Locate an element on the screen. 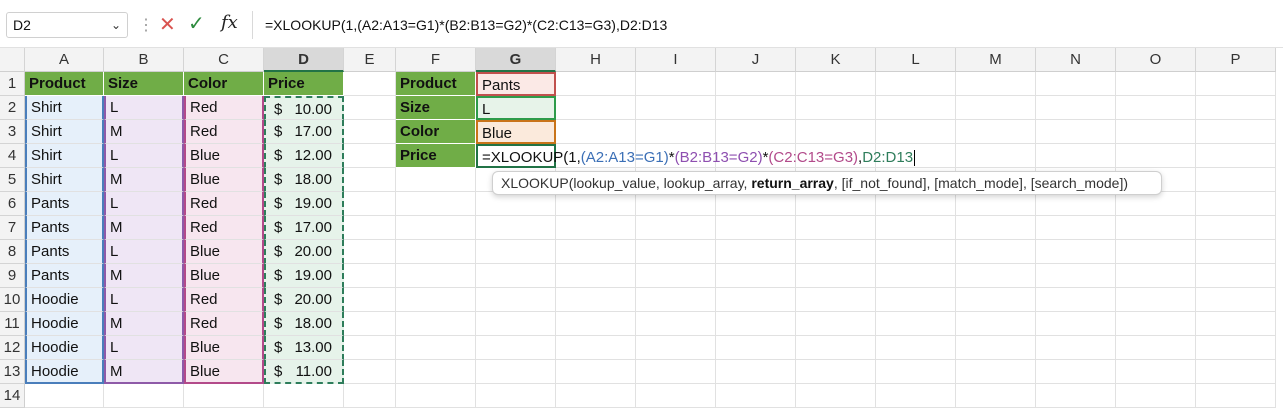 Image resolution: width=1283 pixels, height=408 pixels. row-header-5: 5 is located at coordinates (12, 180).